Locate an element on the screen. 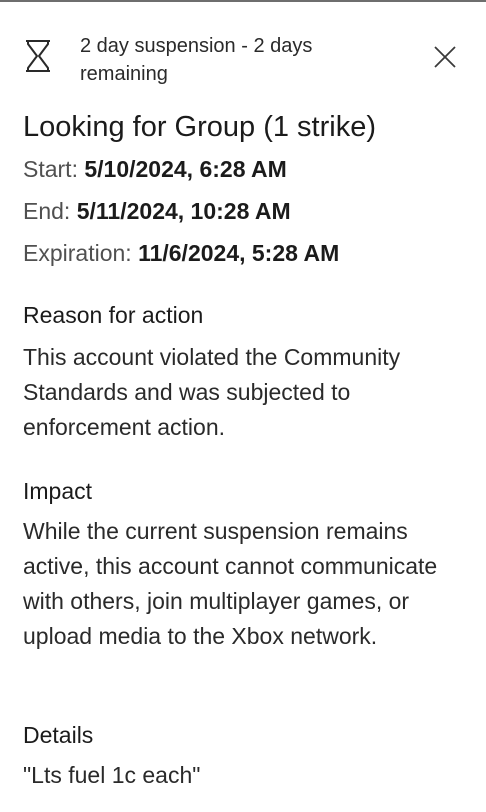 The width and height of the screenshot is (486, 812). end-date-row: End: 5/11/2024, 10:28 AM is located at coordinates (157, 211).